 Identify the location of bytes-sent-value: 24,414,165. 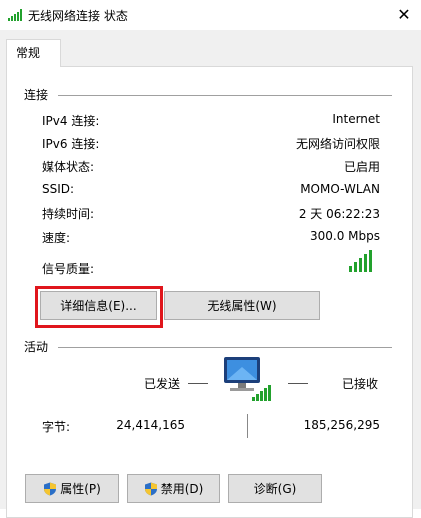
(150, 425).